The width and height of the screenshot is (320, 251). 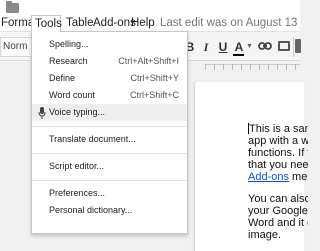 I want to click on toolbar-divider, so click(x=293, y=47).